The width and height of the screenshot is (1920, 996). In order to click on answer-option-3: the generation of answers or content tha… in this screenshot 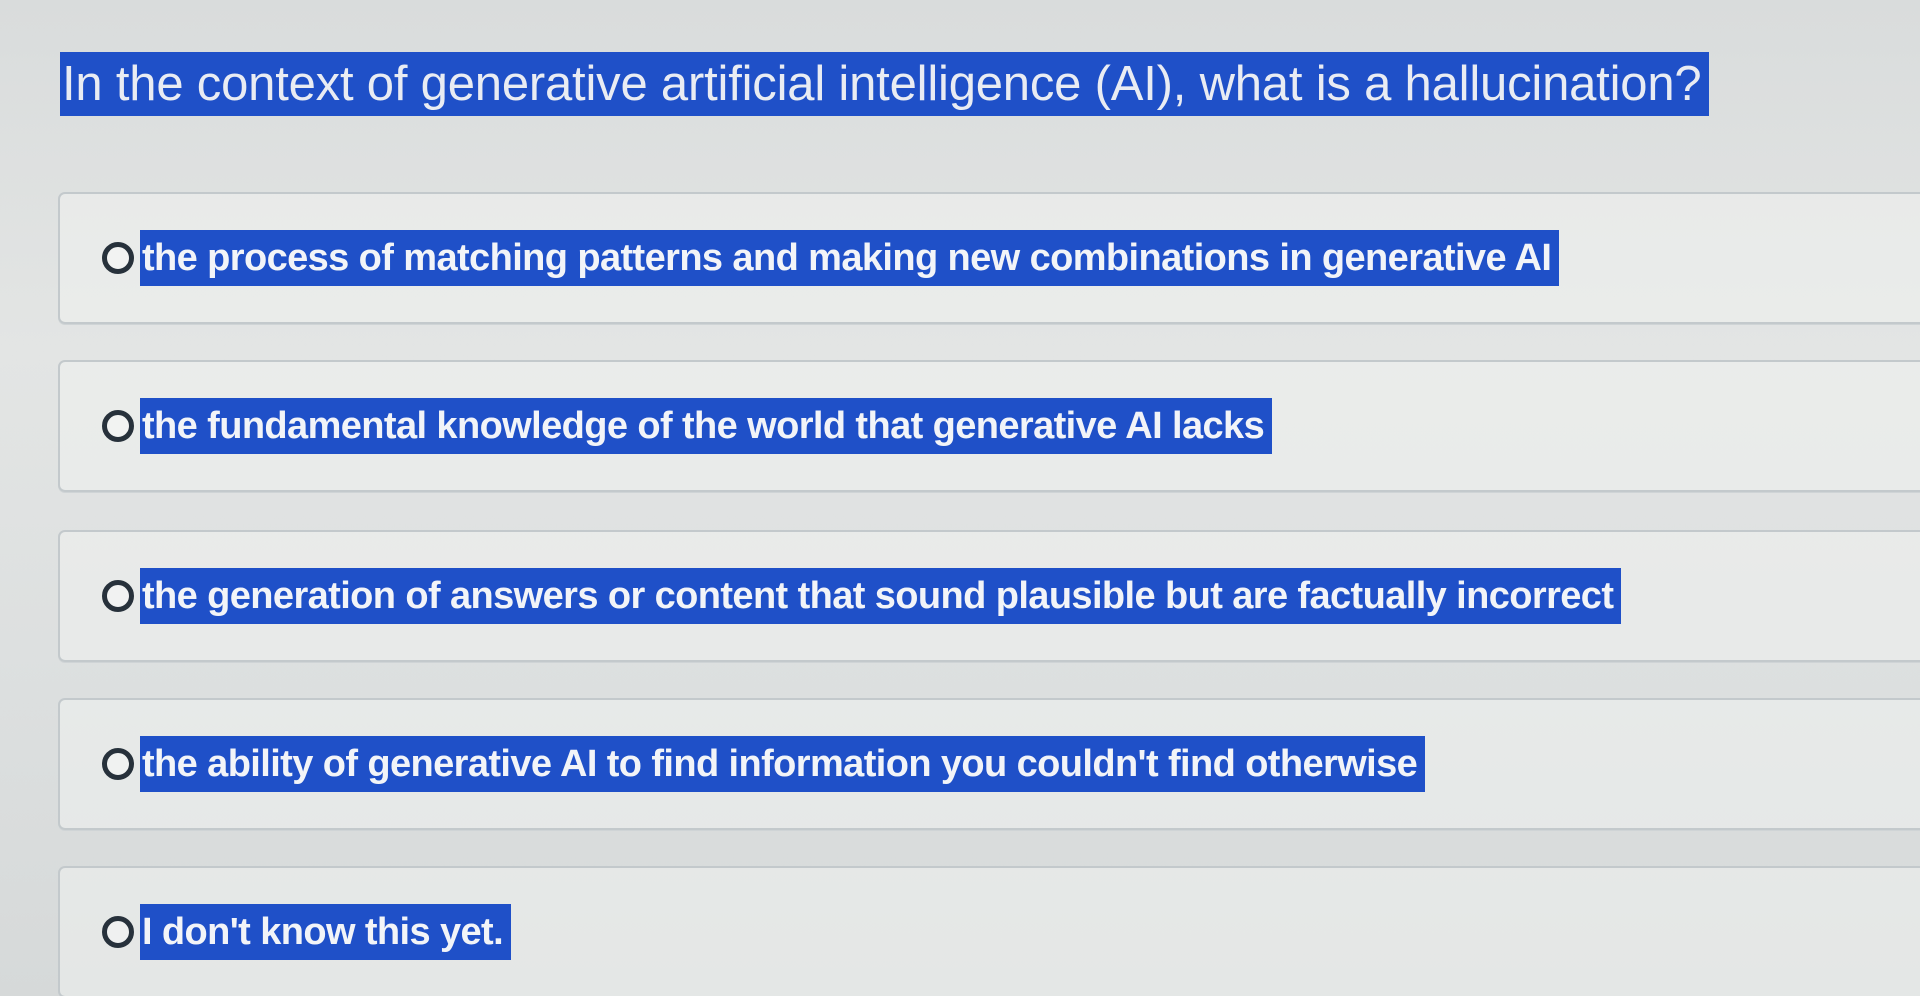, I will do `click(989, 596)`.